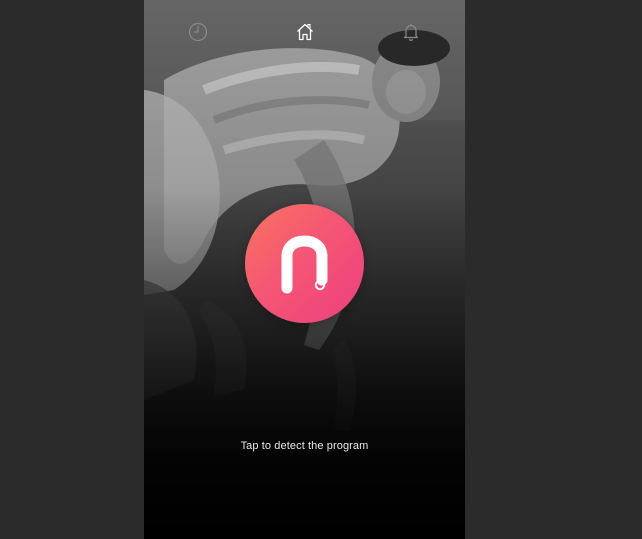 Image resolution: width=642 pixels, height=539 pixels. I want to click on home-tab, so click(305, 32).